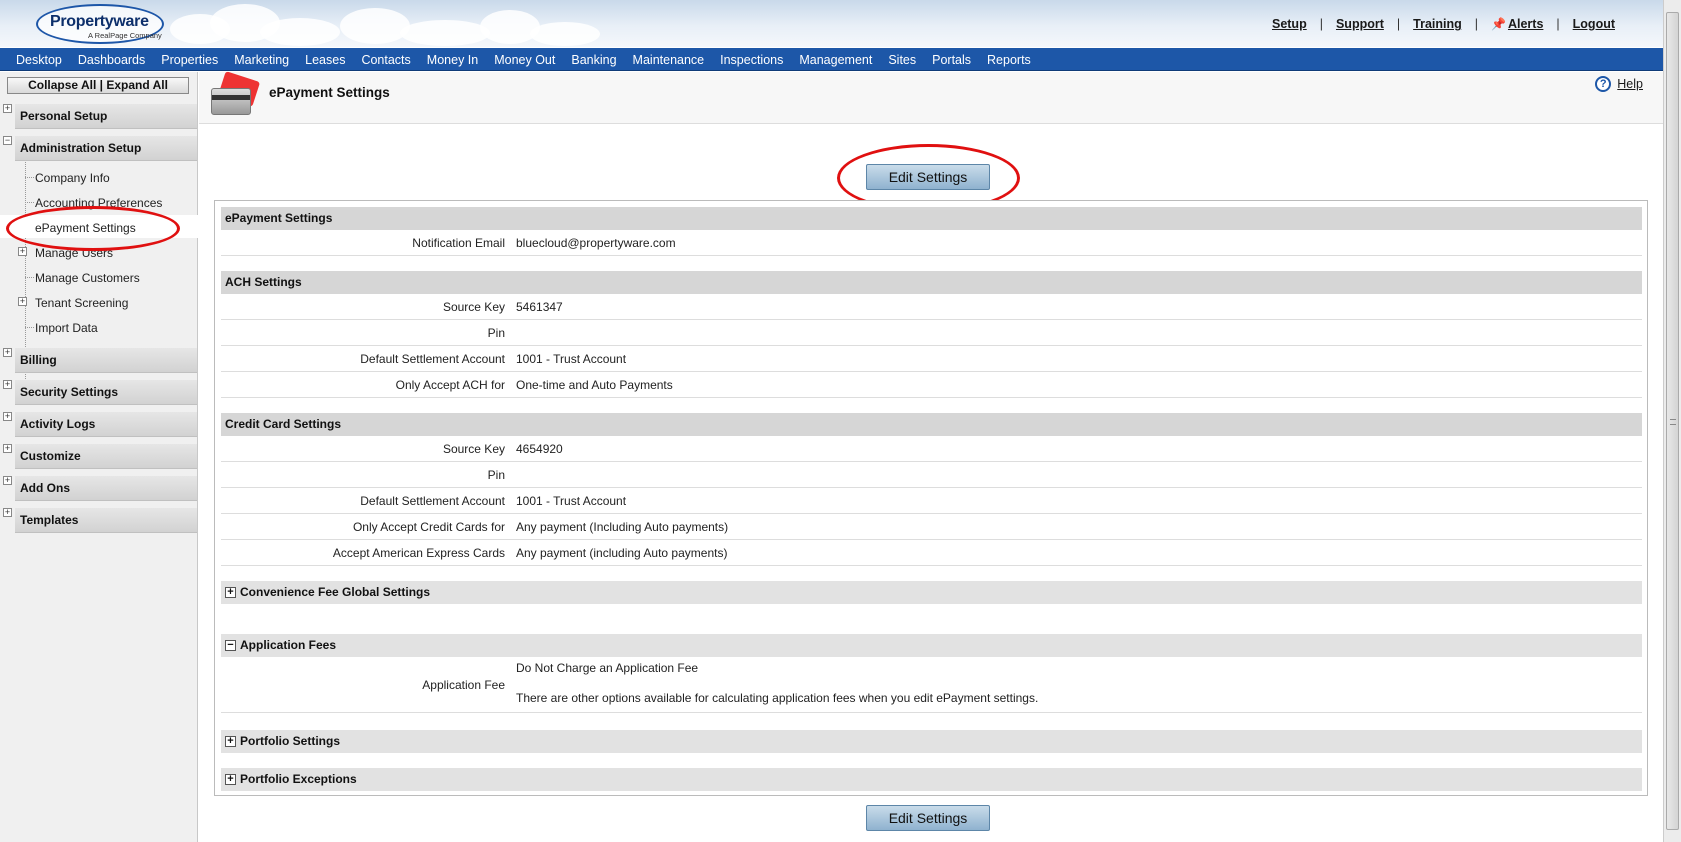 Image resolution: width=1681 pixels, height=842 pixels. I want to click on collapse-expand-all-button: Collapse All | Expand All, so click(98, 85).